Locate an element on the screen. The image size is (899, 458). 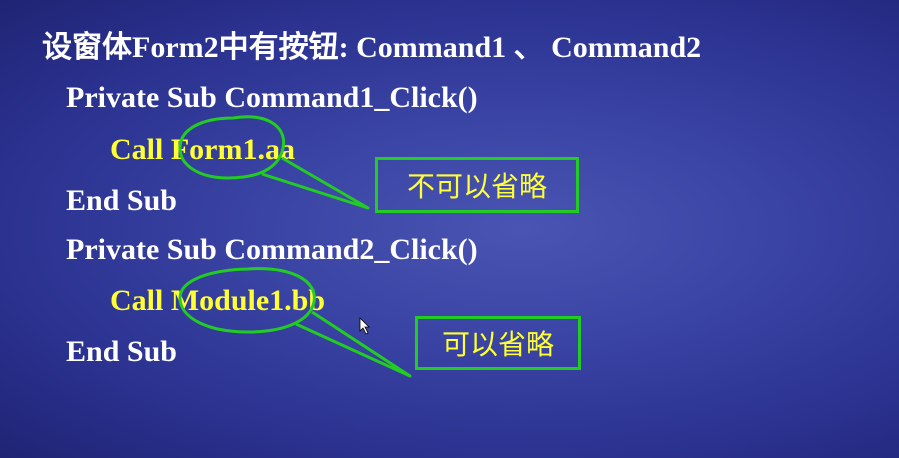
slide-heading: 设窗体Form2中有按钮: Command1 、 Command2 is located at coordinates (372, 47).